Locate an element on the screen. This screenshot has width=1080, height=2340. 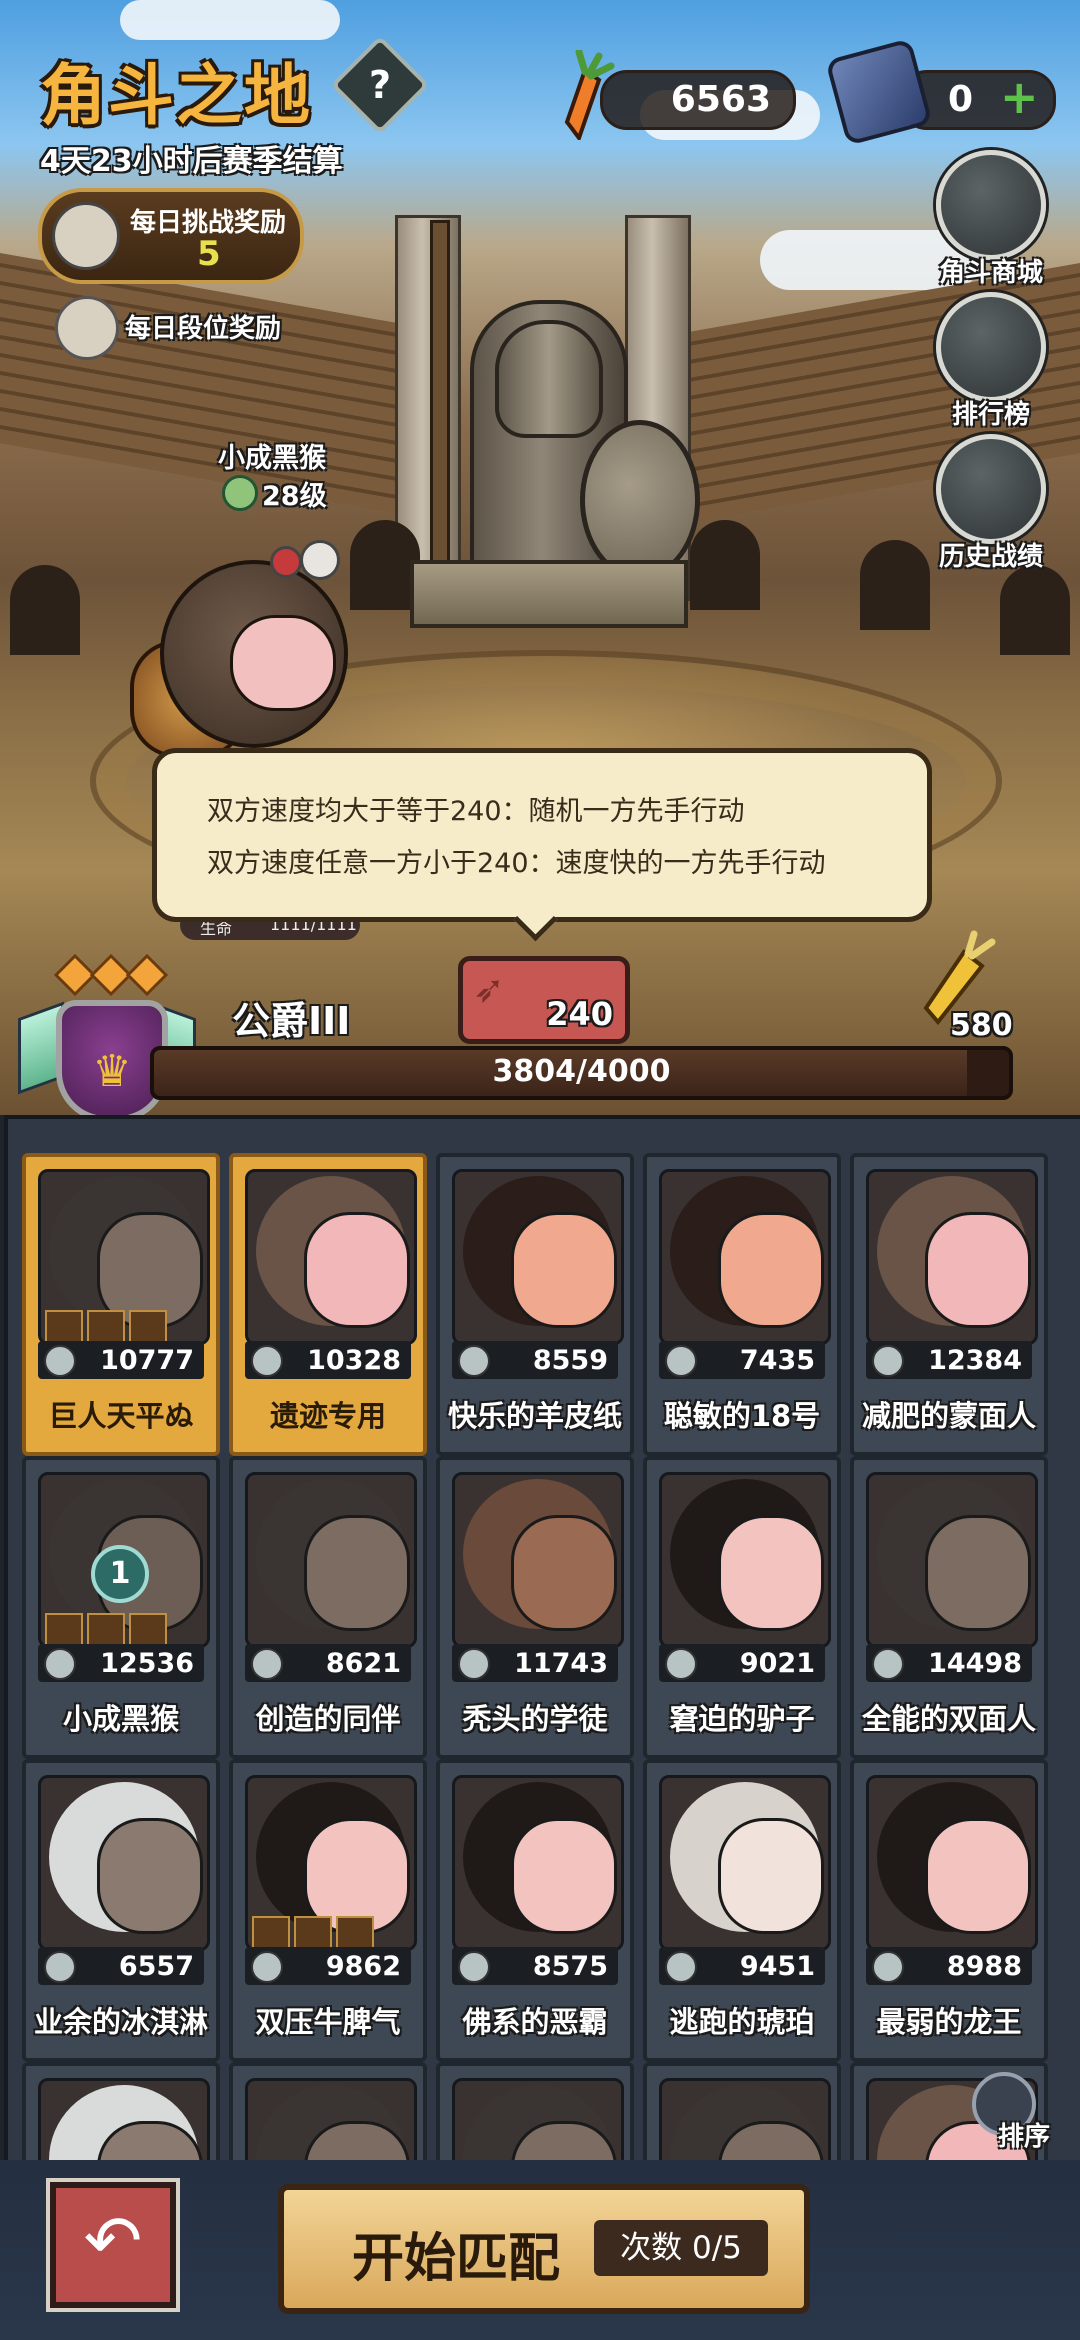
character-card: 6557 业余的冰淇淋 is located at coordinates (121, 1910).